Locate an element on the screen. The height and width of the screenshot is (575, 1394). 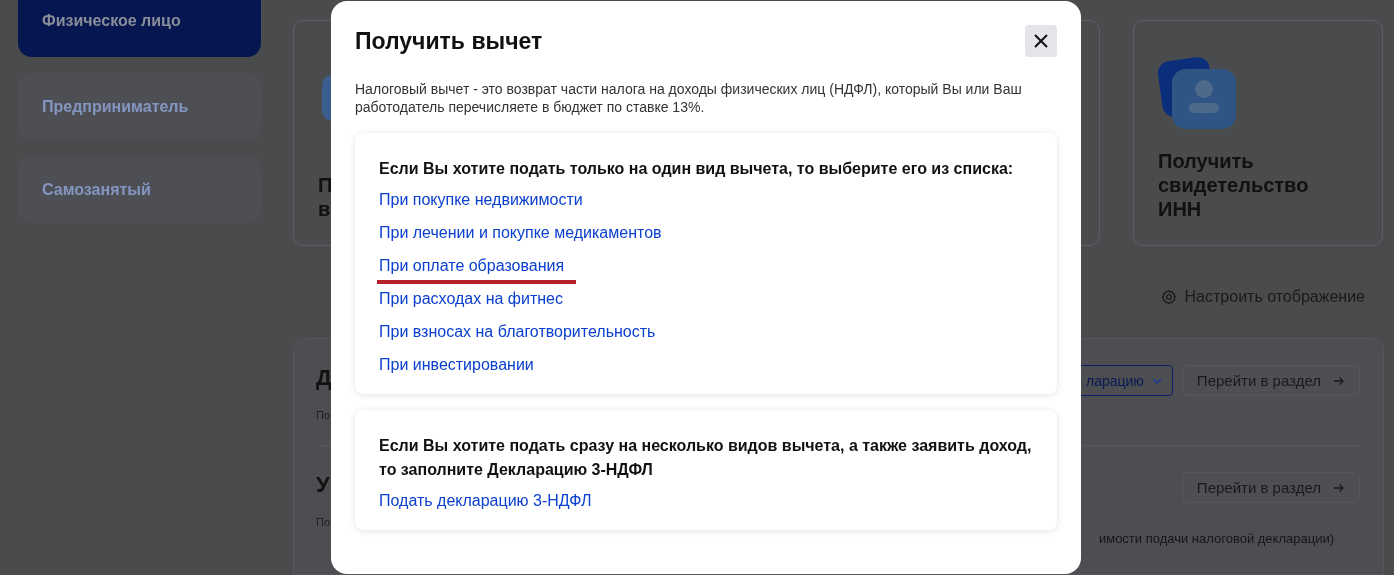
deduction-link: При покупке недвижимости is located at coordinates (481, 199).